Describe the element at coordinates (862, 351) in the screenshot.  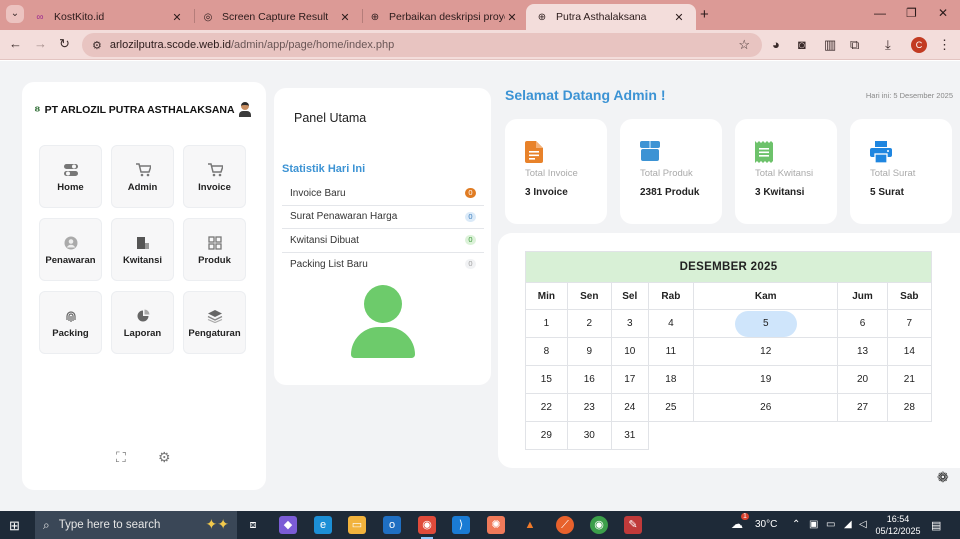
I see `calendar-day: 13` at that location.